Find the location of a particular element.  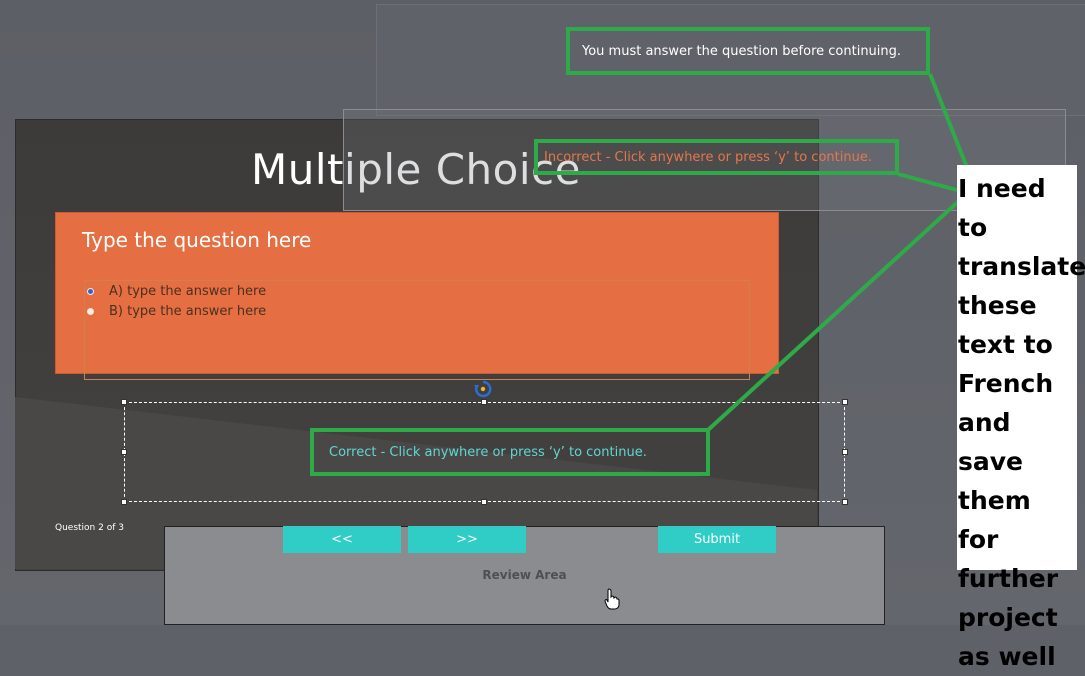

annotation-line: and save is located at coordinates (991, 442).